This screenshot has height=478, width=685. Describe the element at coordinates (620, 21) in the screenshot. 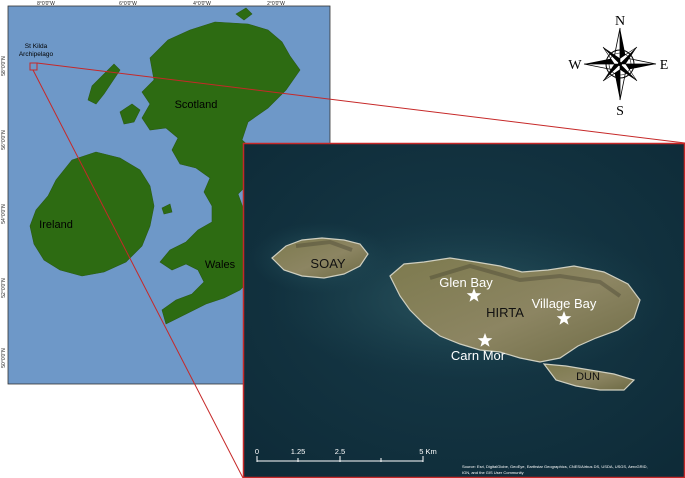

I see `compass-north: N` at that location.